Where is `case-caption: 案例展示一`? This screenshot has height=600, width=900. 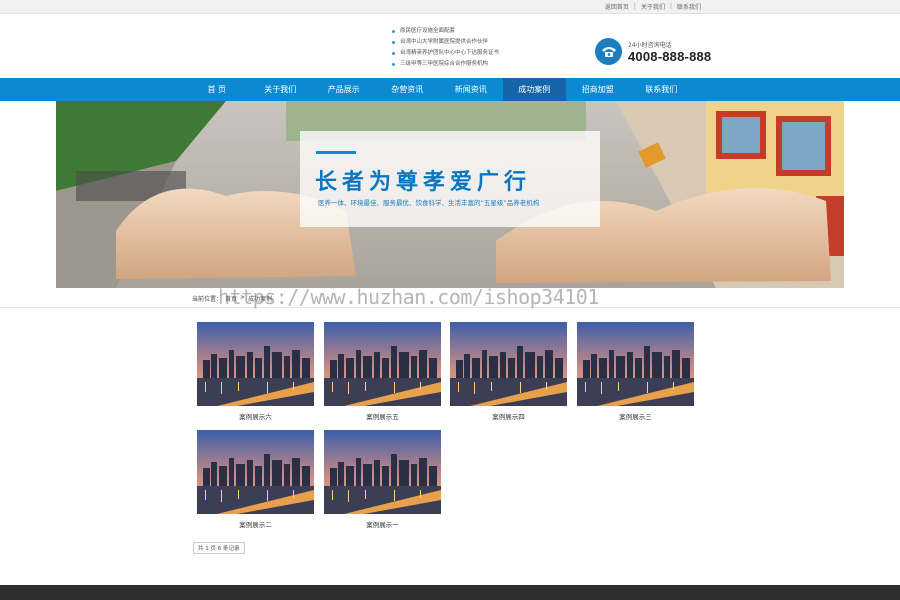 case-caption: 案例展示一 is located at coordinates (382, 524).